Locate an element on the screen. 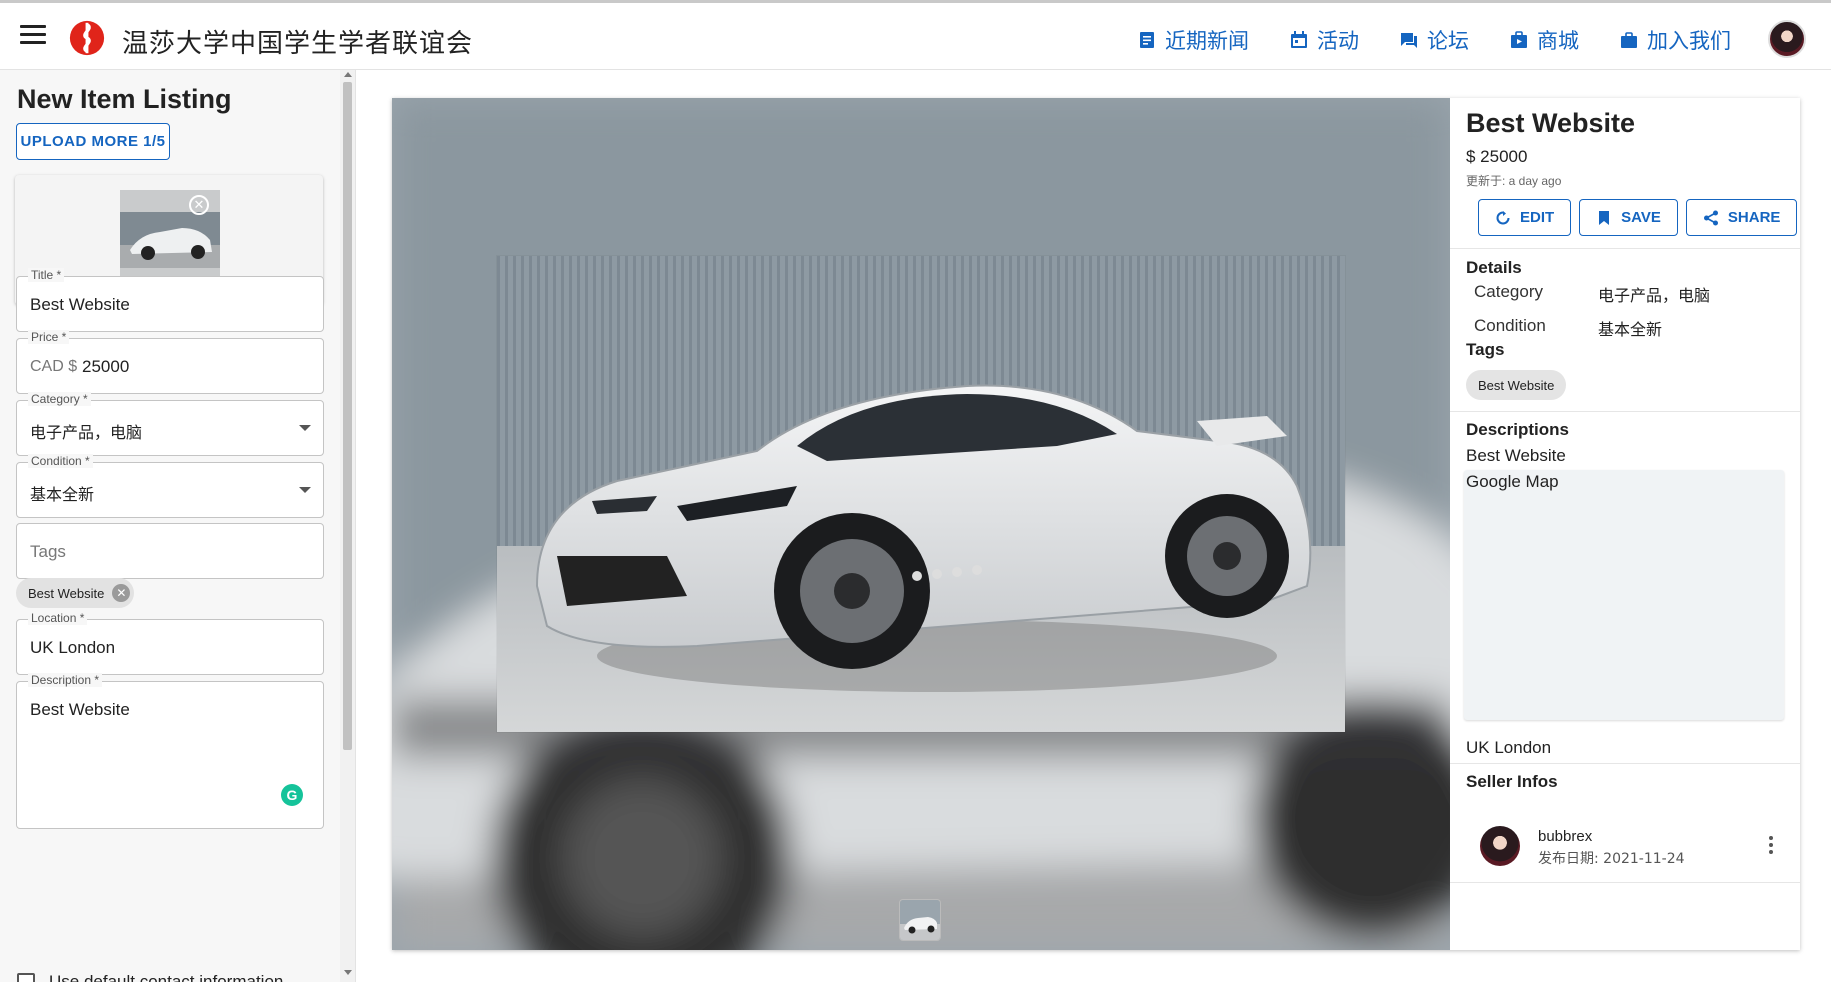  title-field-value: Best Website is located at coordinates (80, 304).